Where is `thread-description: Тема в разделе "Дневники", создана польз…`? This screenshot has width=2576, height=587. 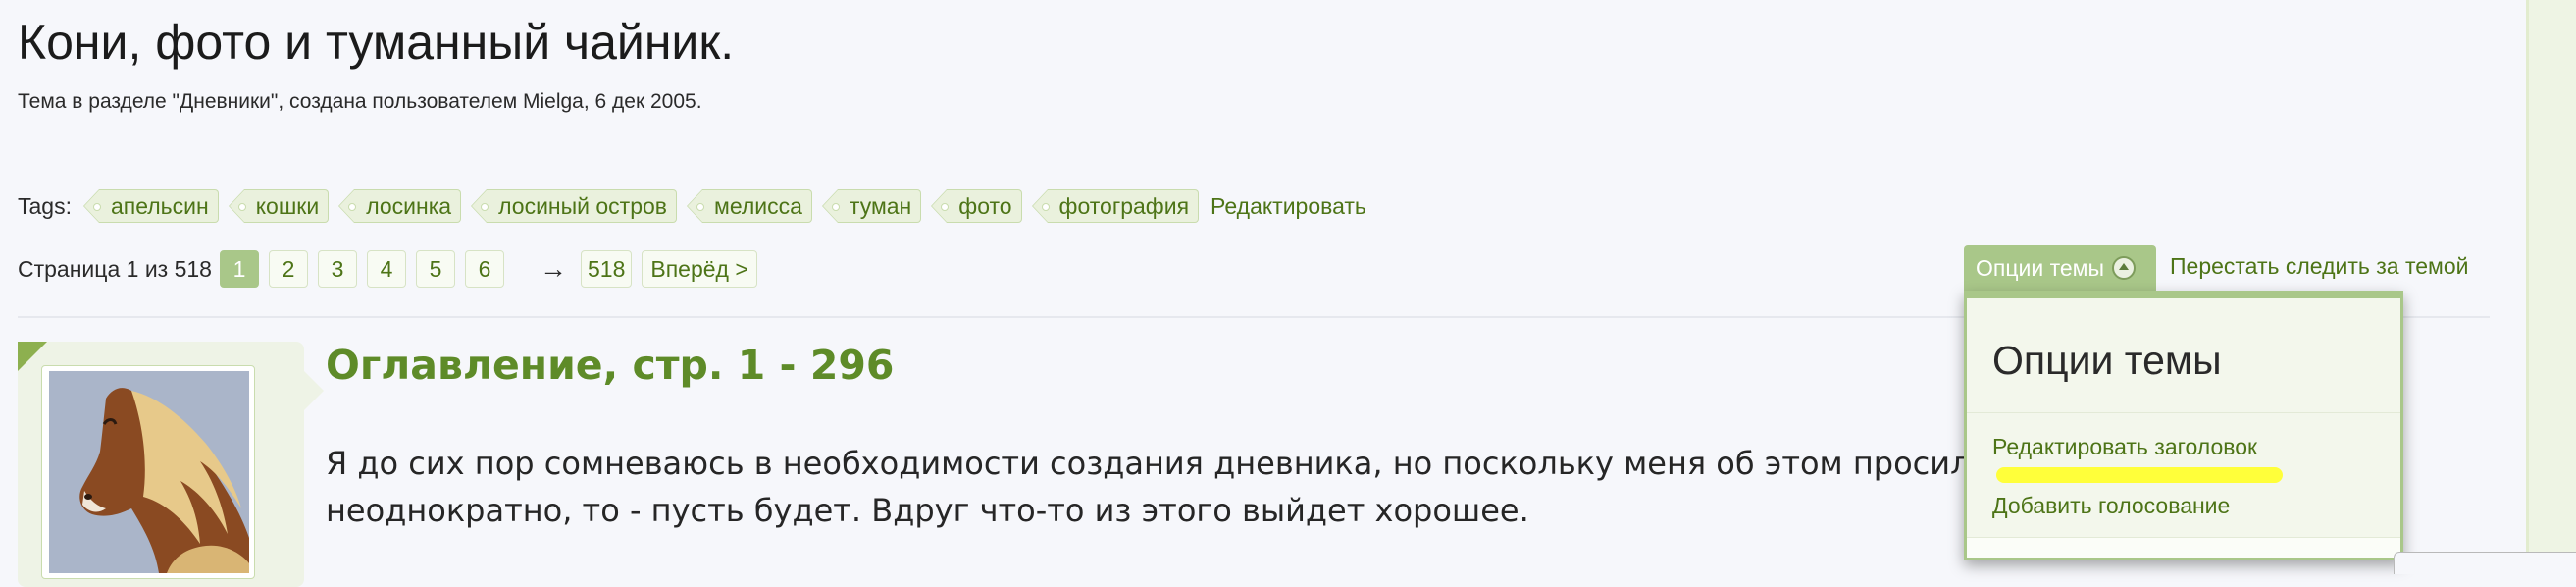
thread-description: Тема в разделе "Дневники", создана польз… is located at coordinates (360, 101).